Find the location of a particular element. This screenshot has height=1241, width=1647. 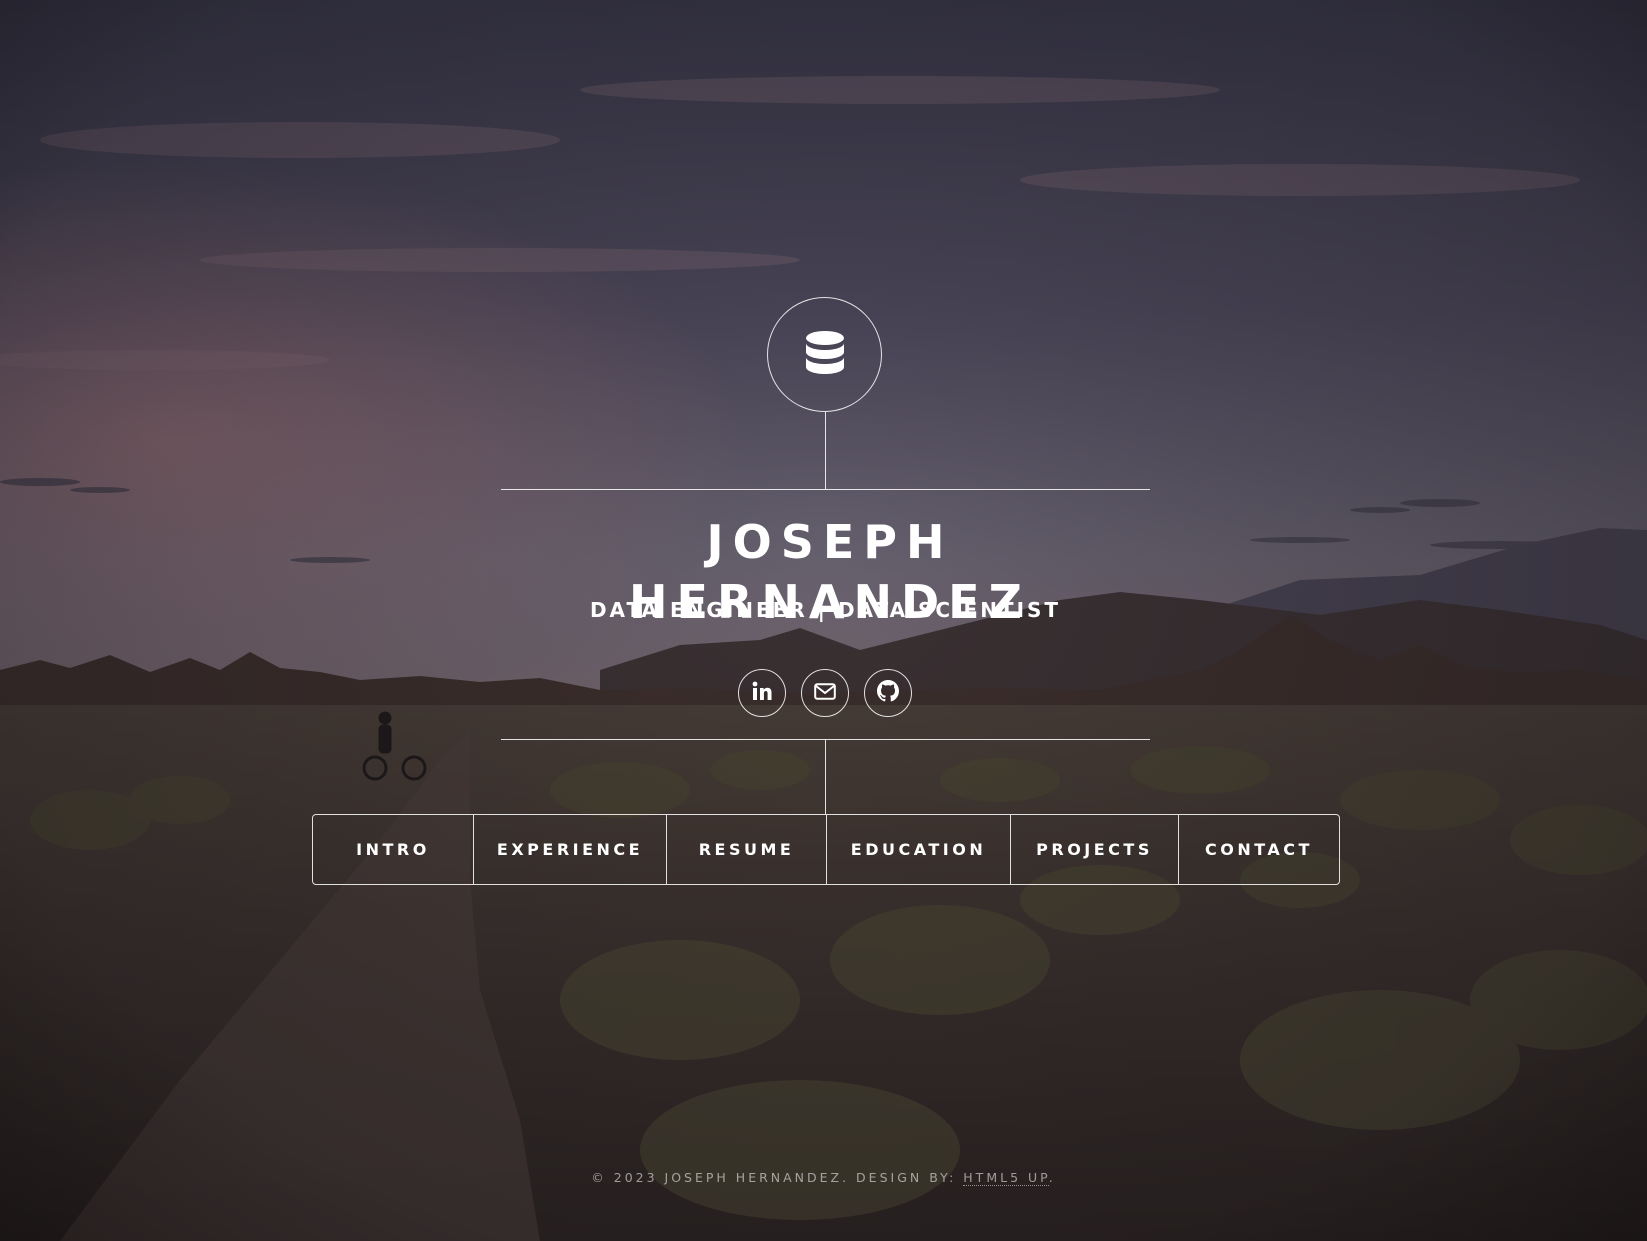

divider-top is located at coordinates (825, 489).